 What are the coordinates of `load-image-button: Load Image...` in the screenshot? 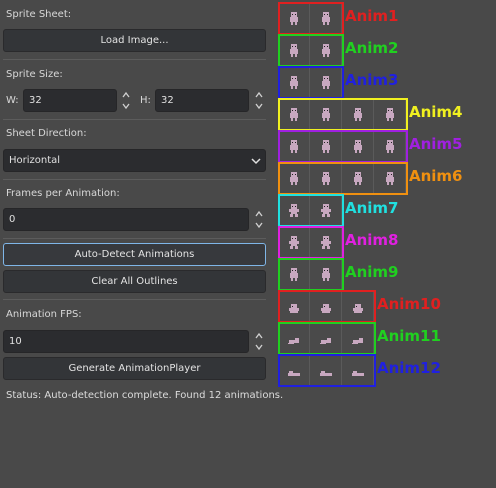 It's located at (134, 40).